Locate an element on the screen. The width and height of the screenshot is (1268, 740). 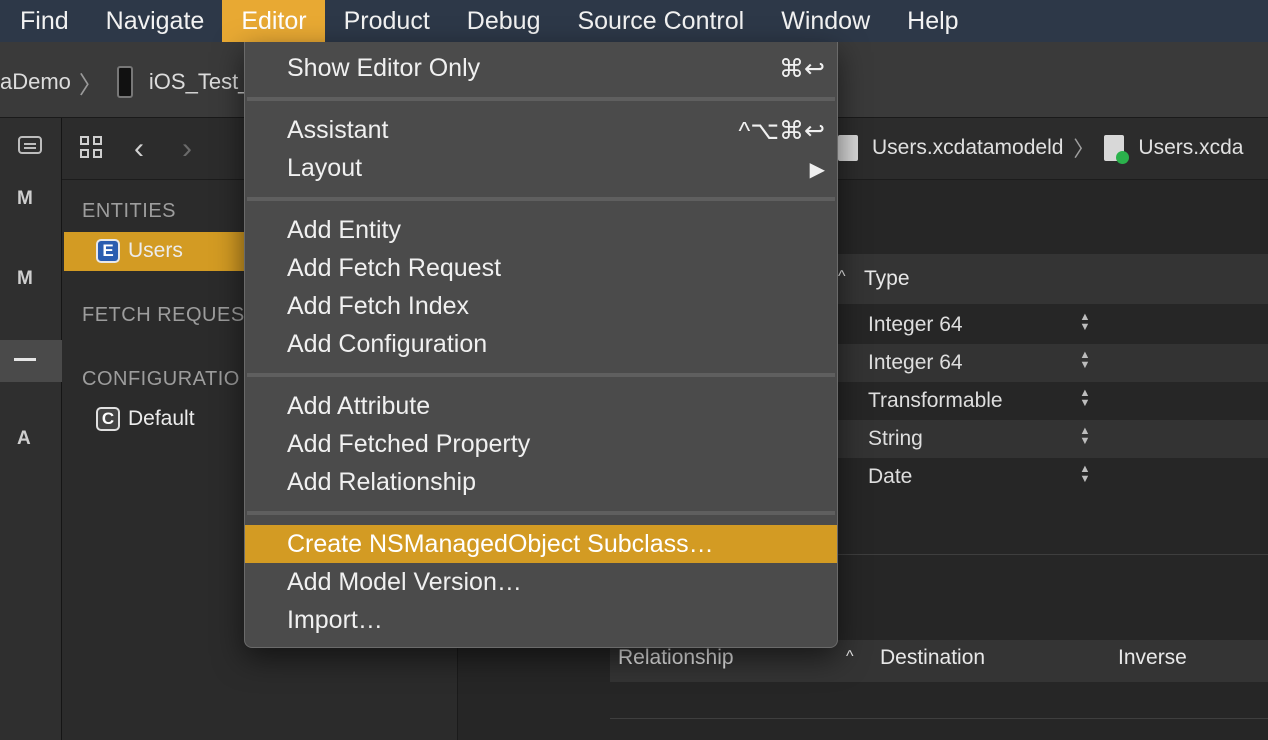
menu-debug: Debug is located at coordinates (503, 21).